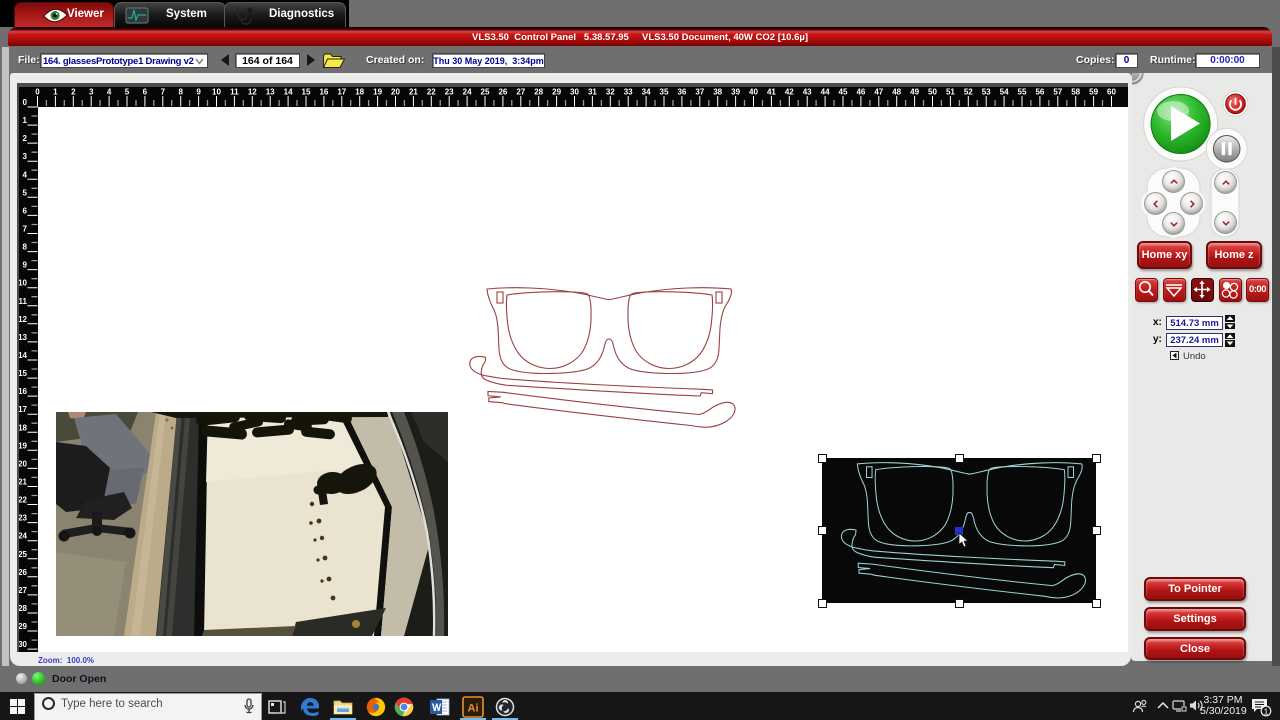 This screenshot has height=720, width=1280. Describe the element at coordinates (878, 92) in the screenshot. I see `svg-text: 47` at that location.